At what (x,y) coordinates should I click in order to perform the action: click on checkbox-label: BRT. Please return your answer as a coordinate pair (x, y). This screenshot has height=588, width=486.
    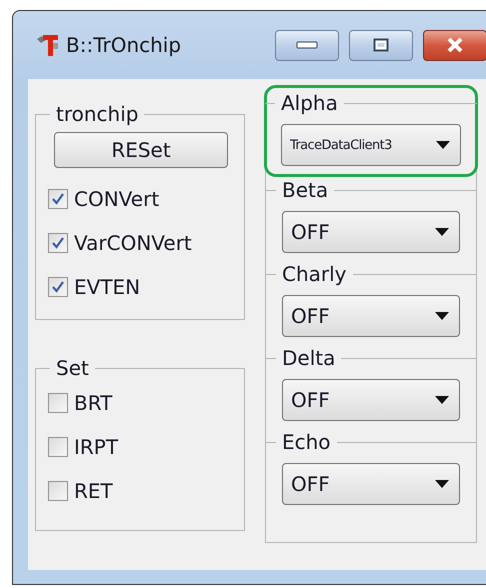
    Looking at the image, I should click on (93, 403).